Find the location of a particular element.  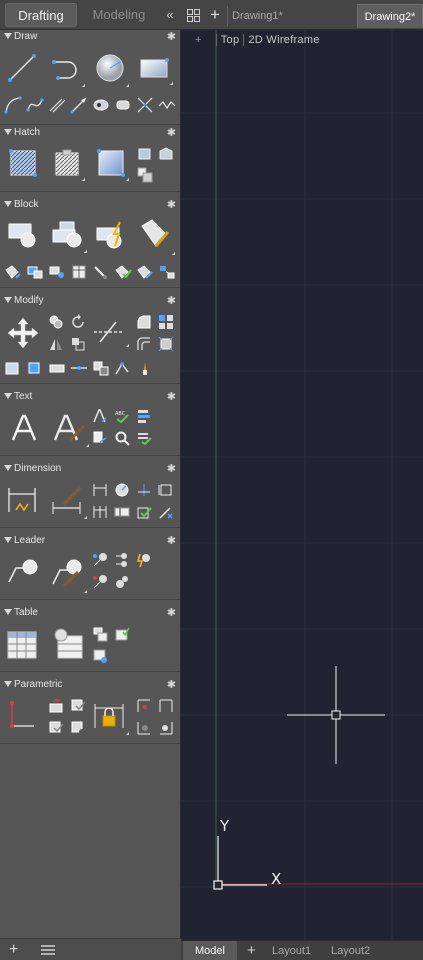

create-block-button is located at coordinates (68, 236).